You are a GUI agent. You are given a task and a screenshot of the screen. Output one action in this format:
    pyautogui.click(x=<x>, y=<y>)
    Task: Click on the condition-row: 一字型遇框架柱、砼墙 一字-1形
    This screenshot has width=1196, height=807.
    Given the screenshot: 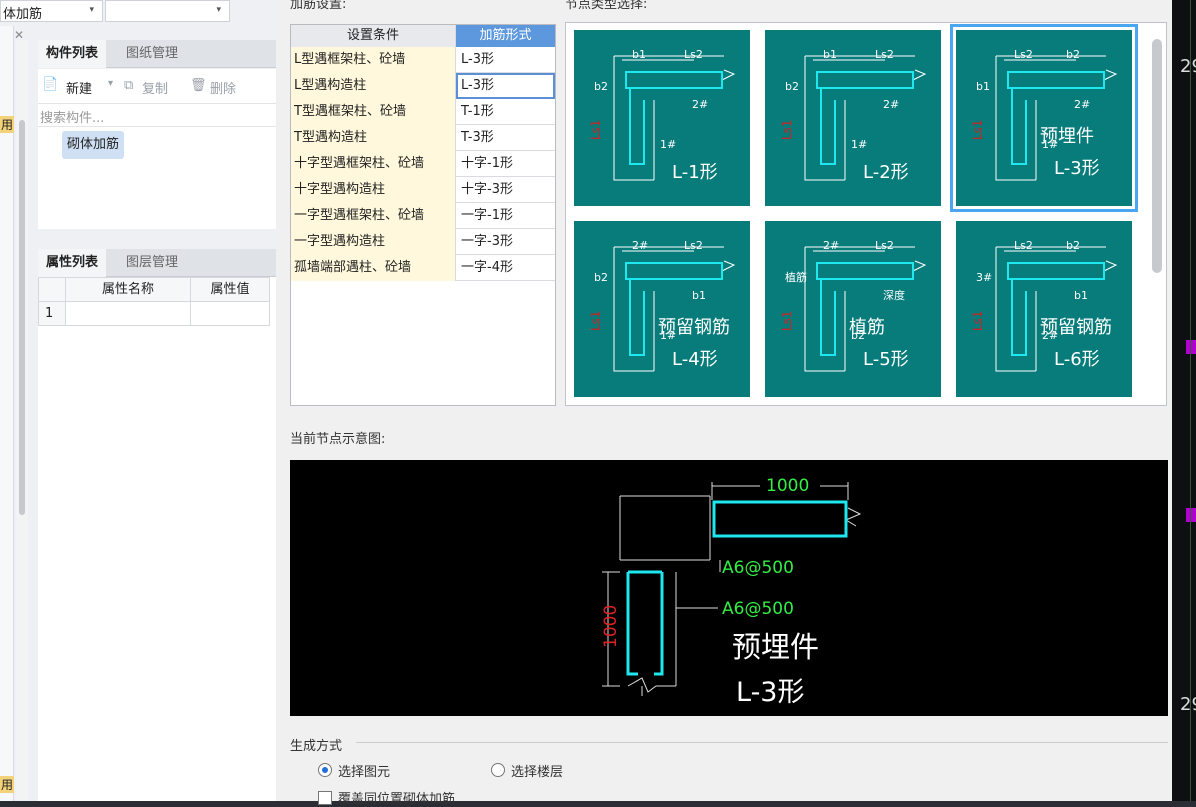 What is the action you would take?
    pyautogui.click(x=423, y=216)
    